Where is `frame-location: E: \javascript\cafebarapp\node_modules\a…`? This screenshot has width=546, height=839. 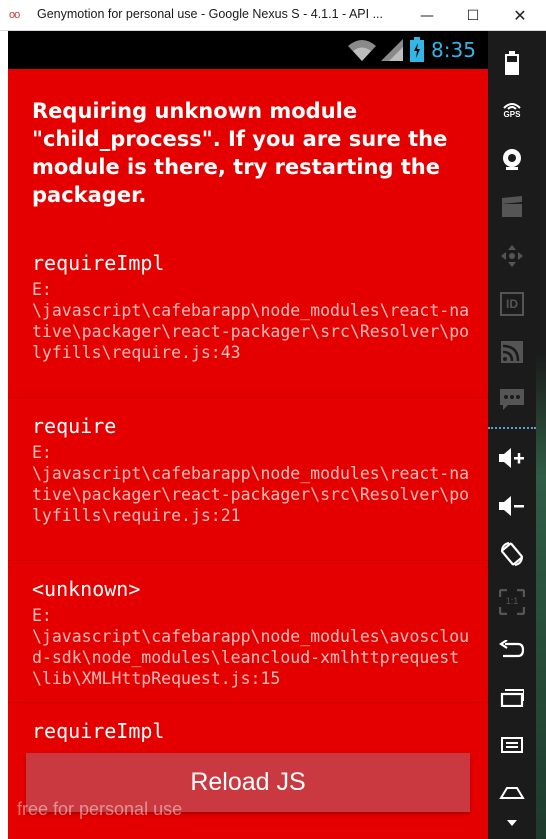 frame-location: E: \javascript\cafebarapp\node_modules\a… is located at coordinates (251, 647).